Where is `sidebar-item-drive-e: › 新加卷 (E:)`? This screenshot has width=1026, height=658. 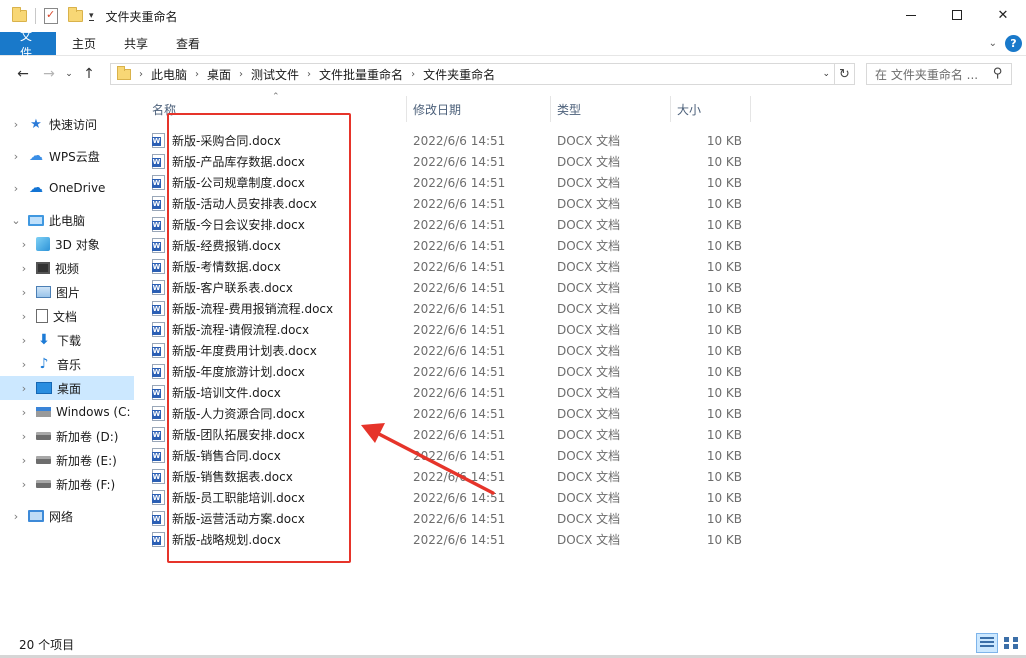
sidebar-item-drive-e: › 新加卷 (E:) is located at coordinates (67, 460).